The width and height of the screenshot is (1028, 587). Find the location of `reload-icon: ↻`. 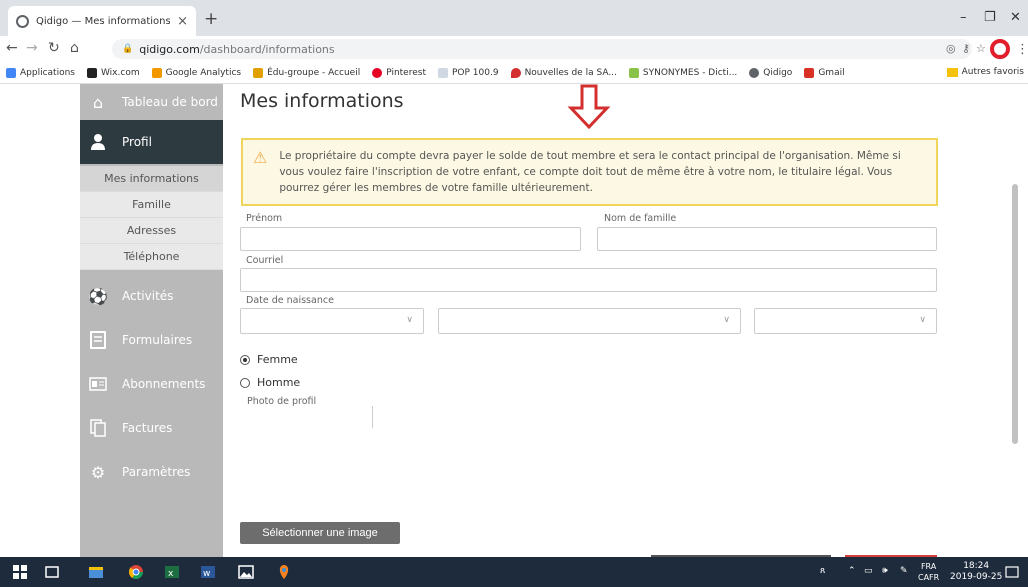

reload-icon: ↻ is located at coordinates (54, 48).